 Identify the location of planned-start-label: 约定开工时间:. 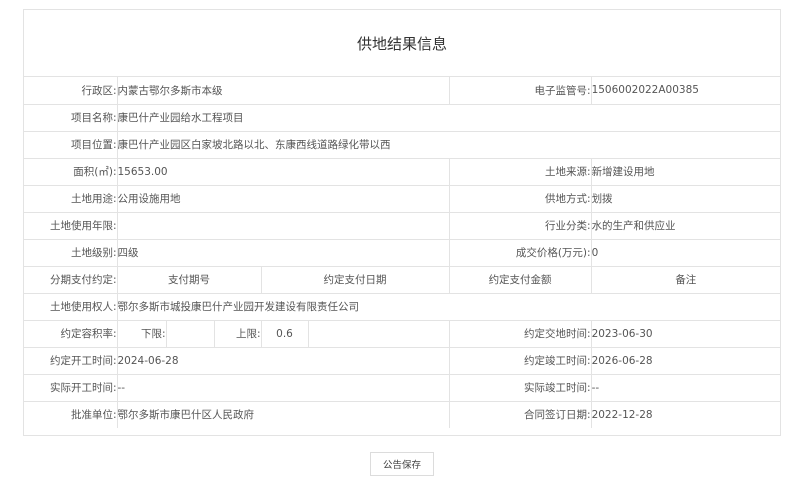
(71, 361).